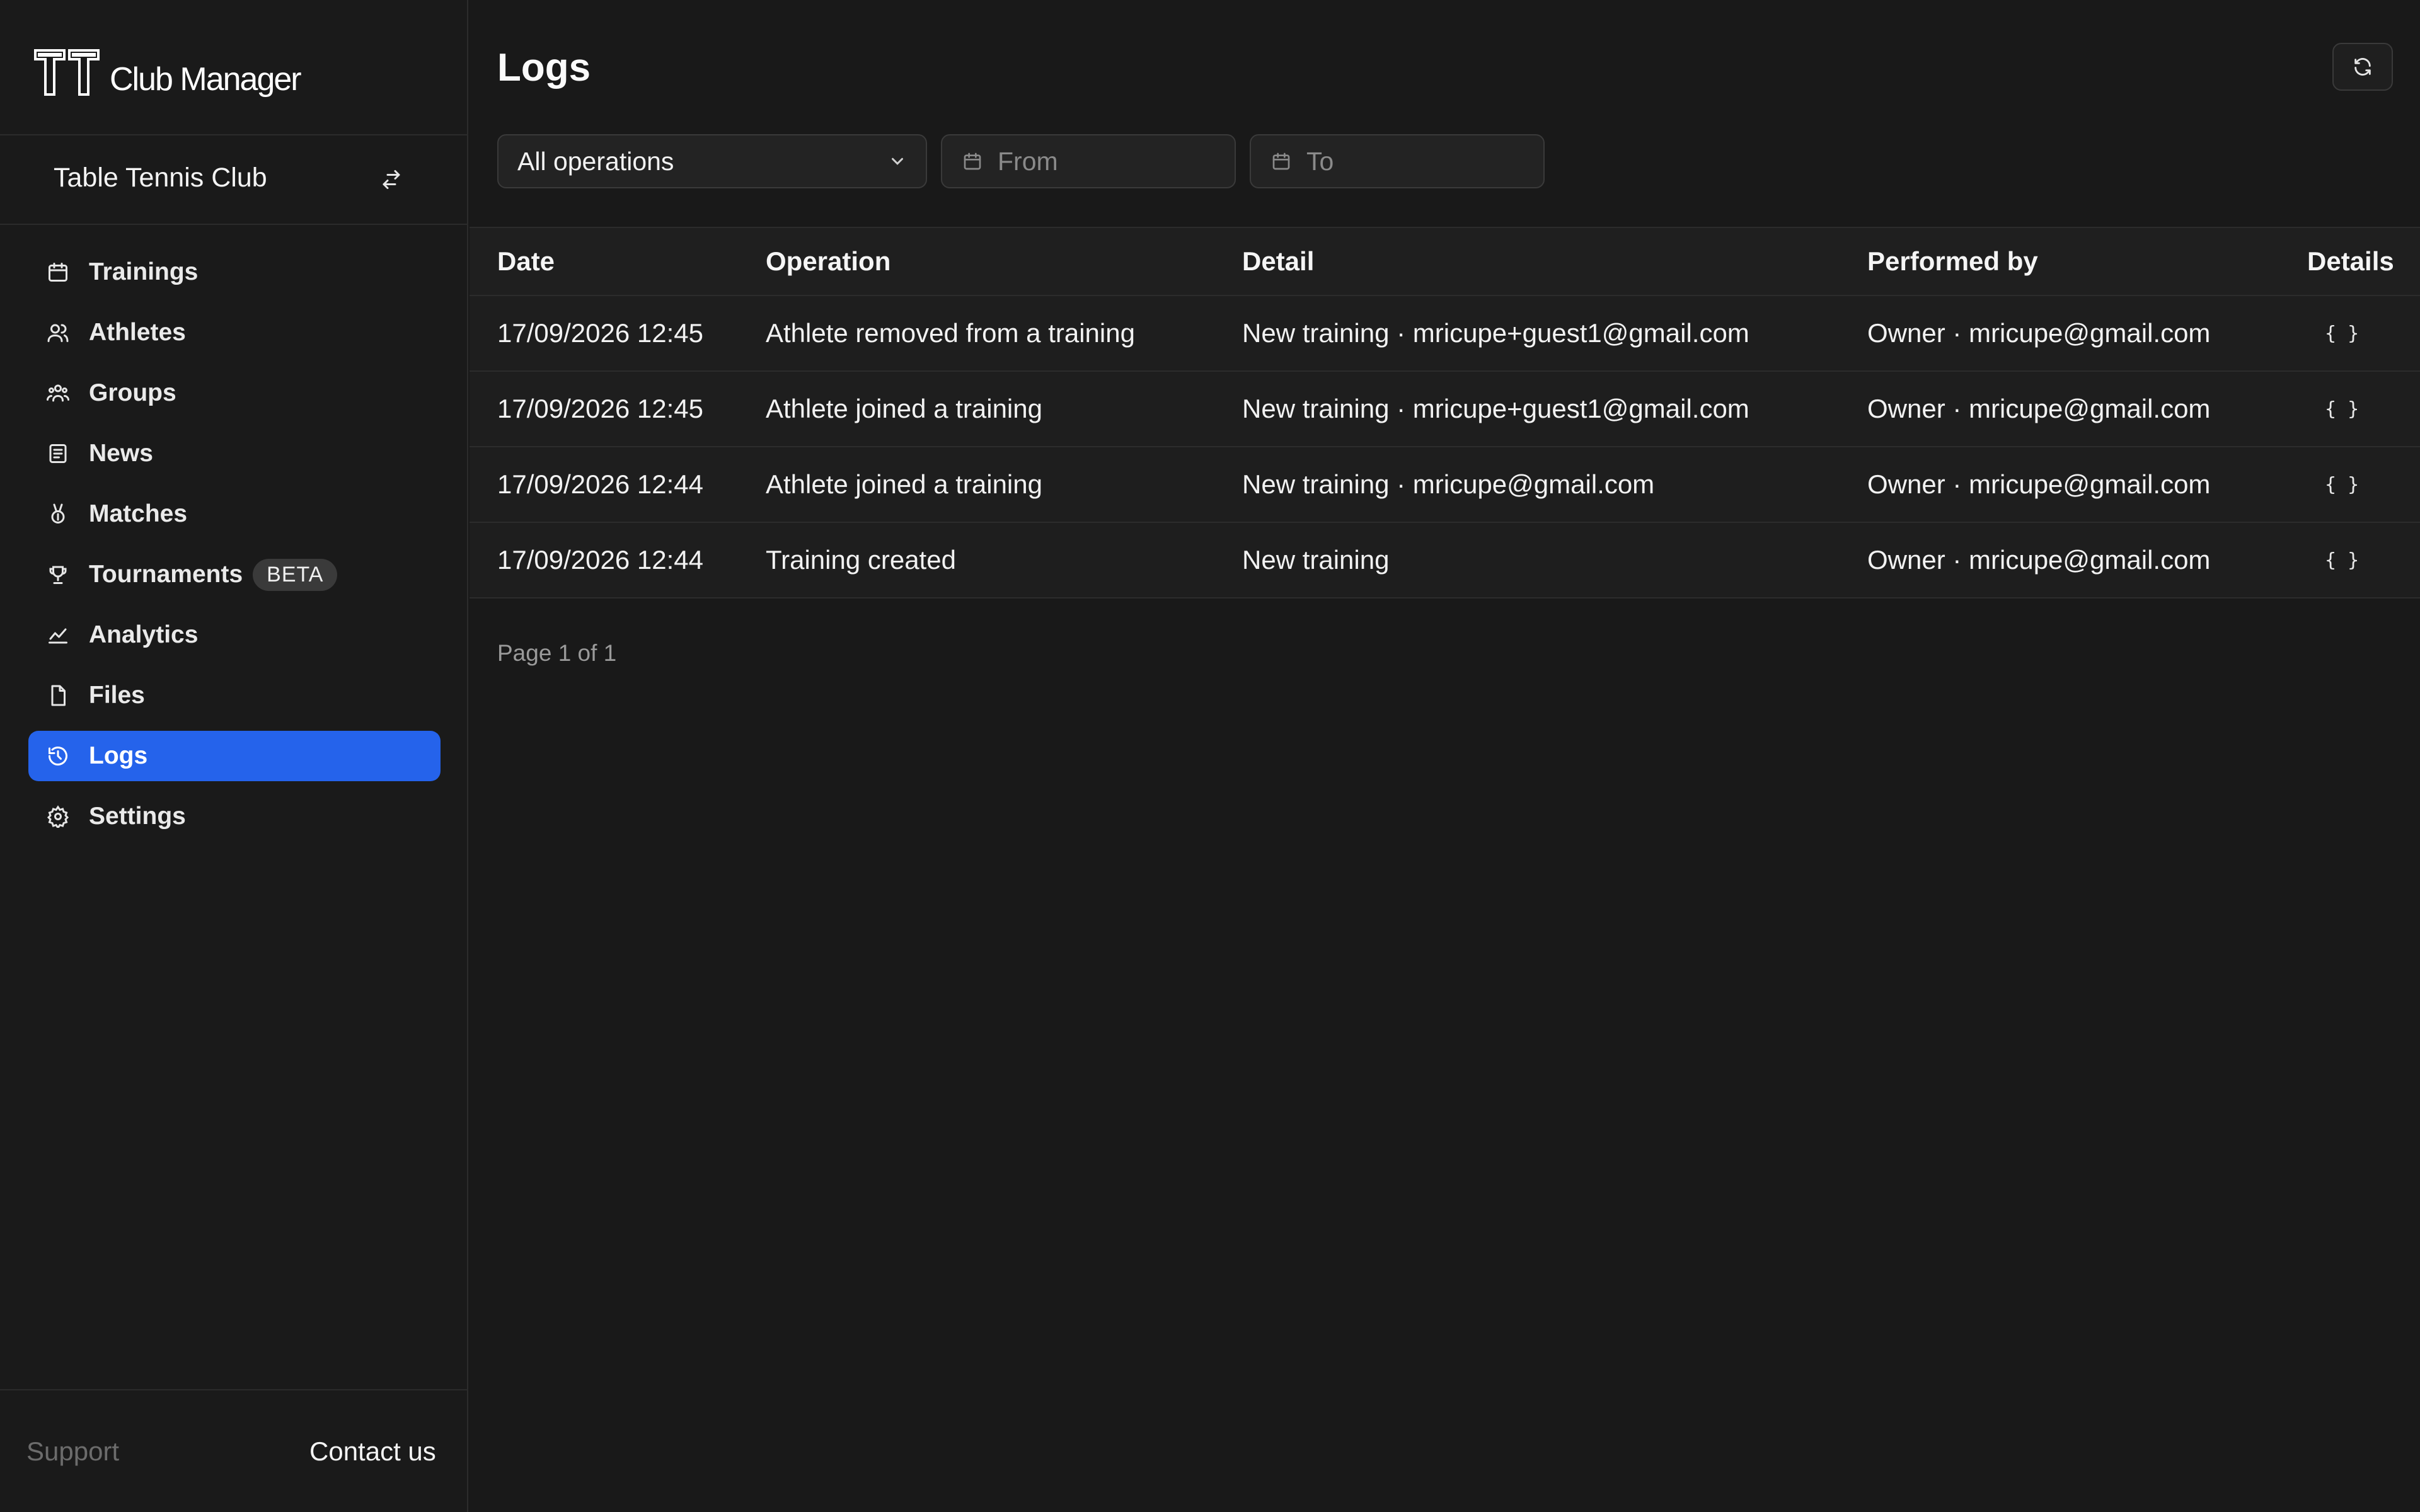  I want to click on sidebar-item-label: Athletes, so click(137, 332).